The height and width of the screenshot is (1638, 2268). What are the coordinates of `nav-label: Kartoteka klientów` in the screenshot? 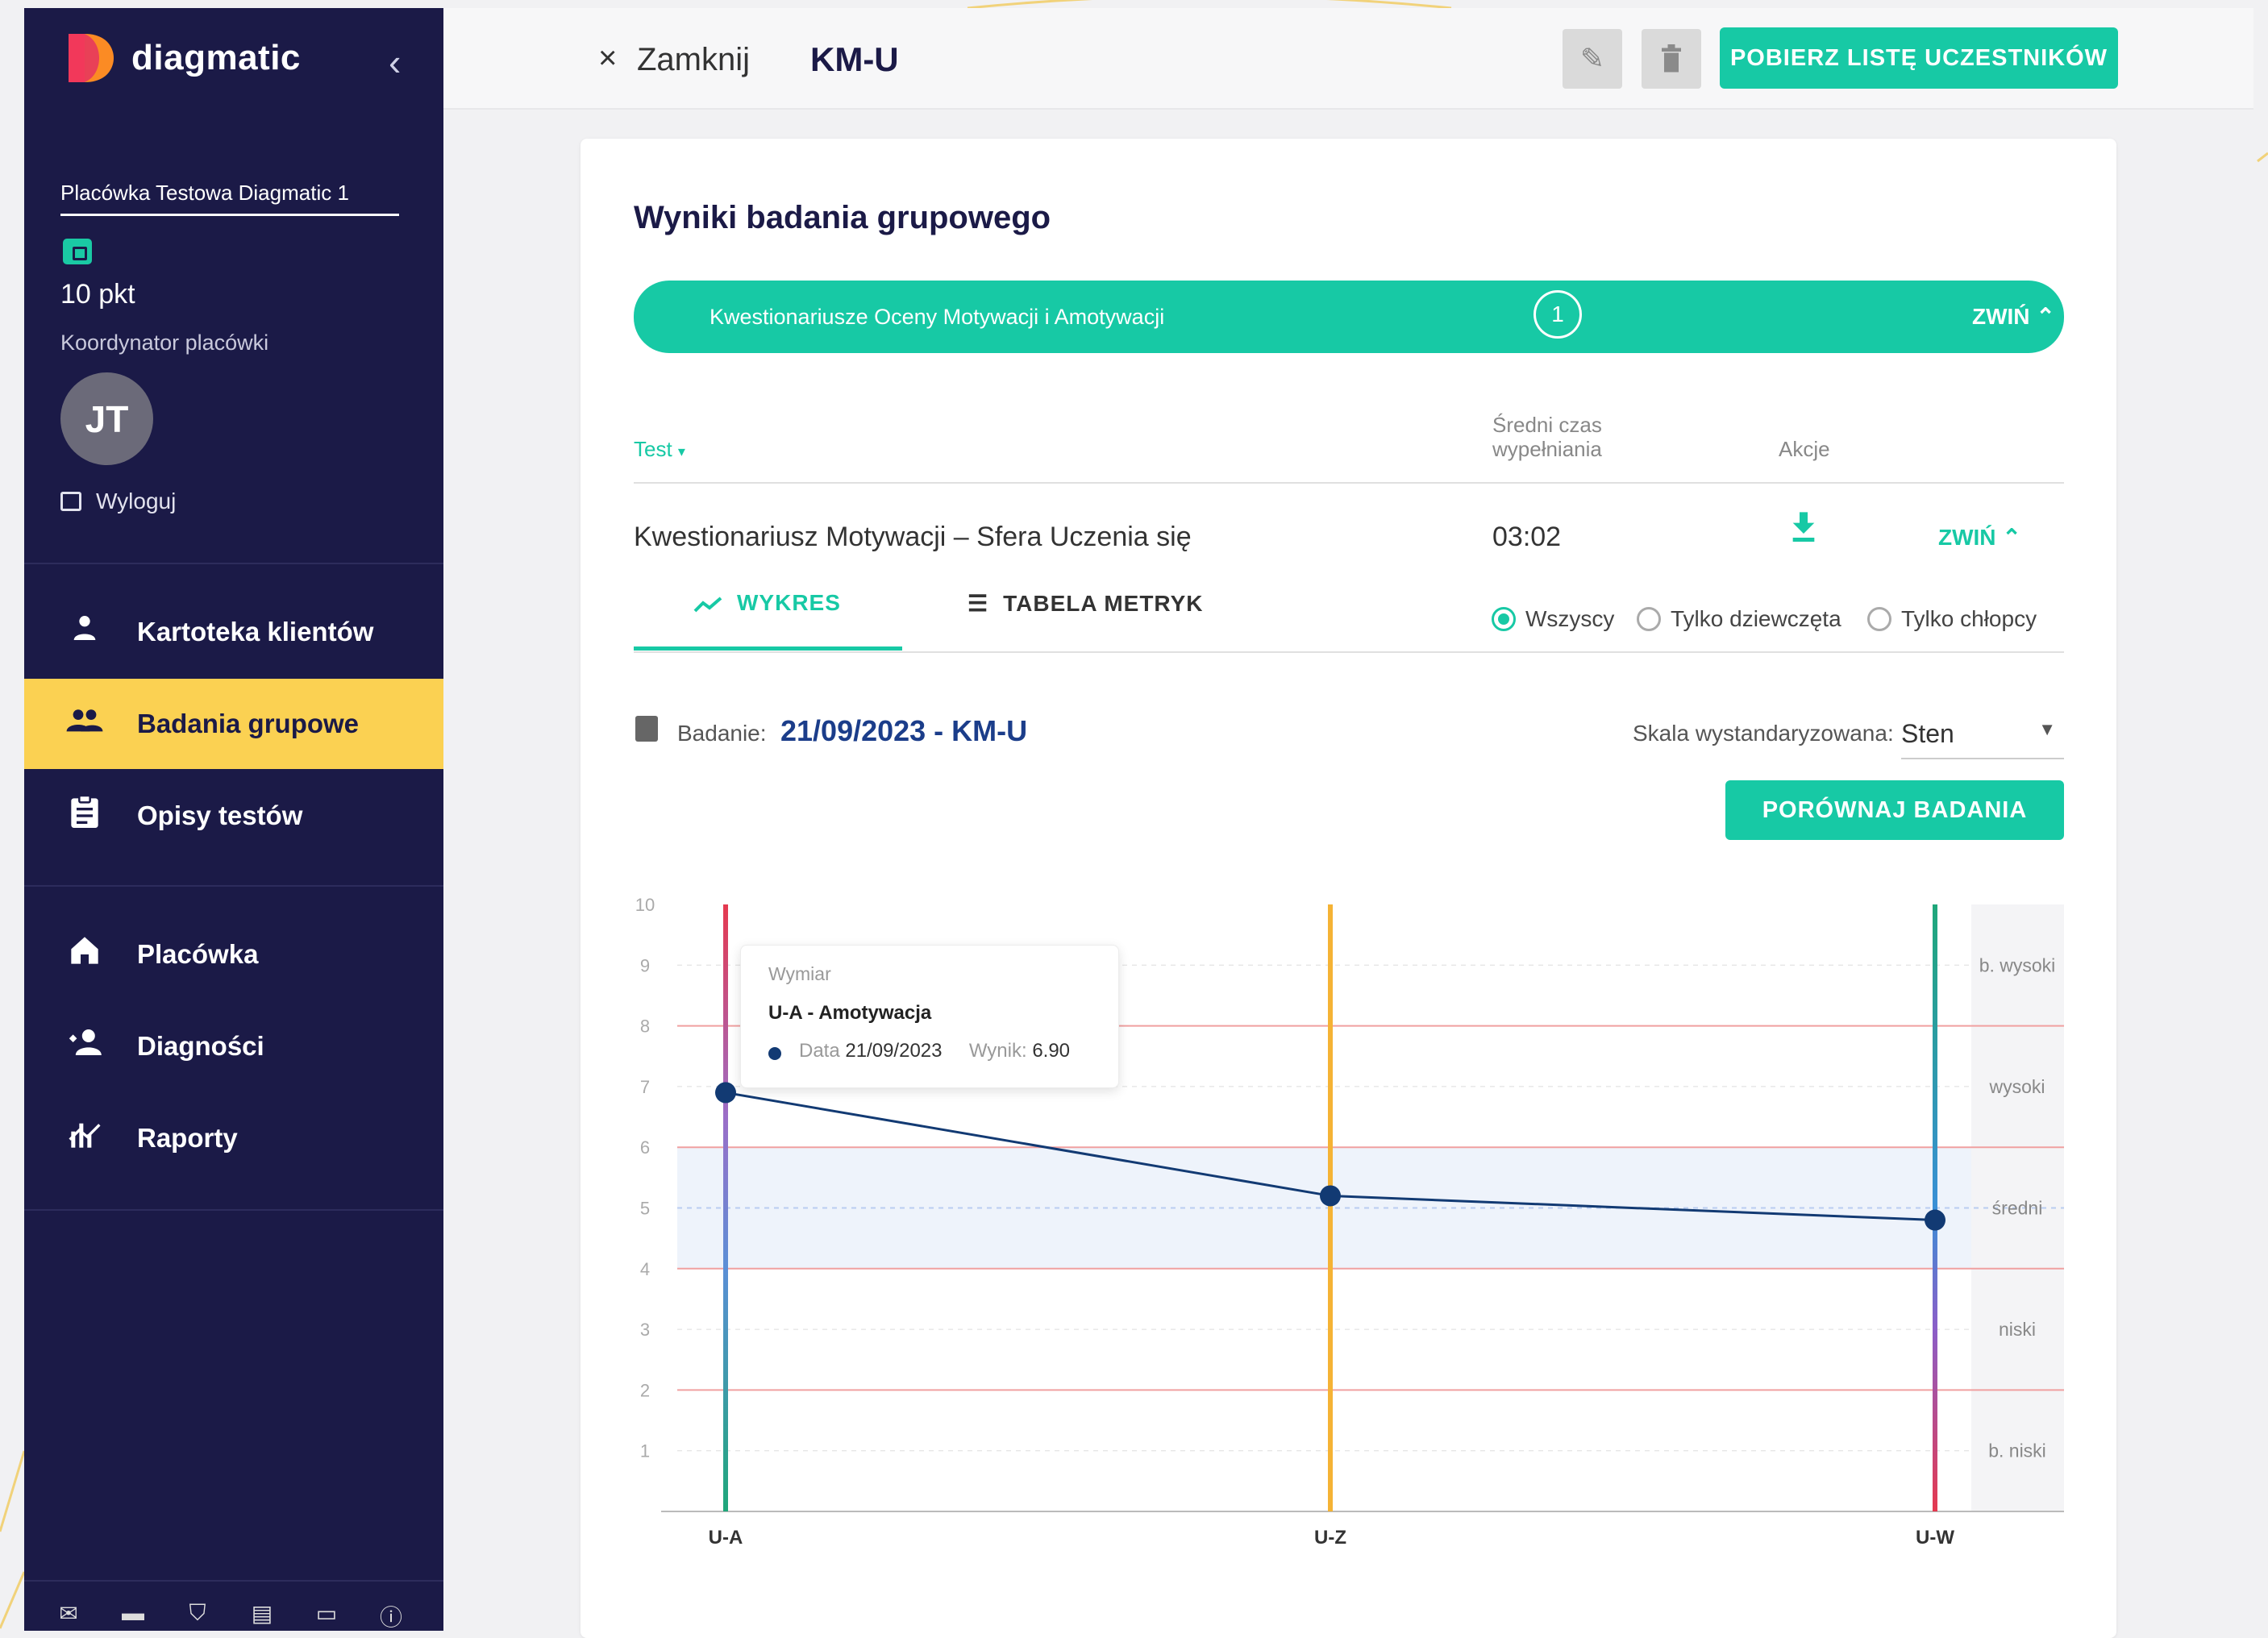 It's located at (256, 631).